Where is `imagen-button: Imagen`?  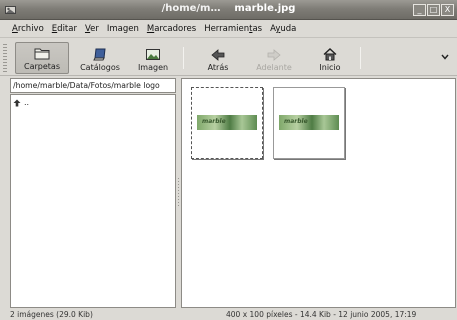 imagen-button: Imagen is located at coordinates (153, 58).